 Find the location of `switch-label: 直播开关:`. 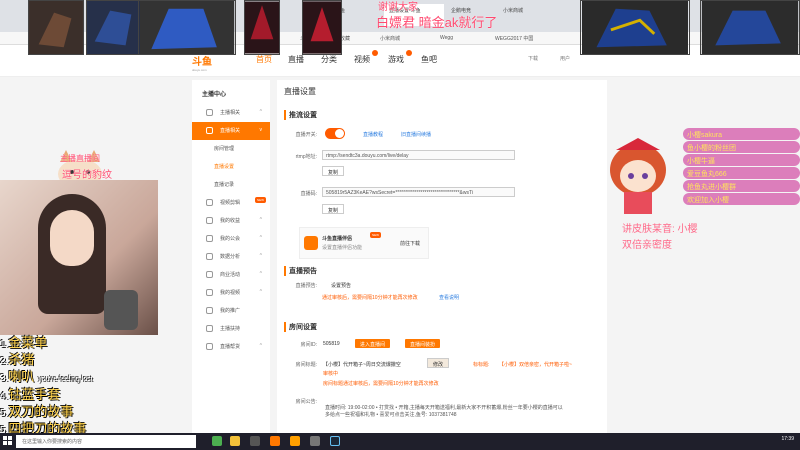

switch-label: 直播开关: is located at coordinates (306, 135).